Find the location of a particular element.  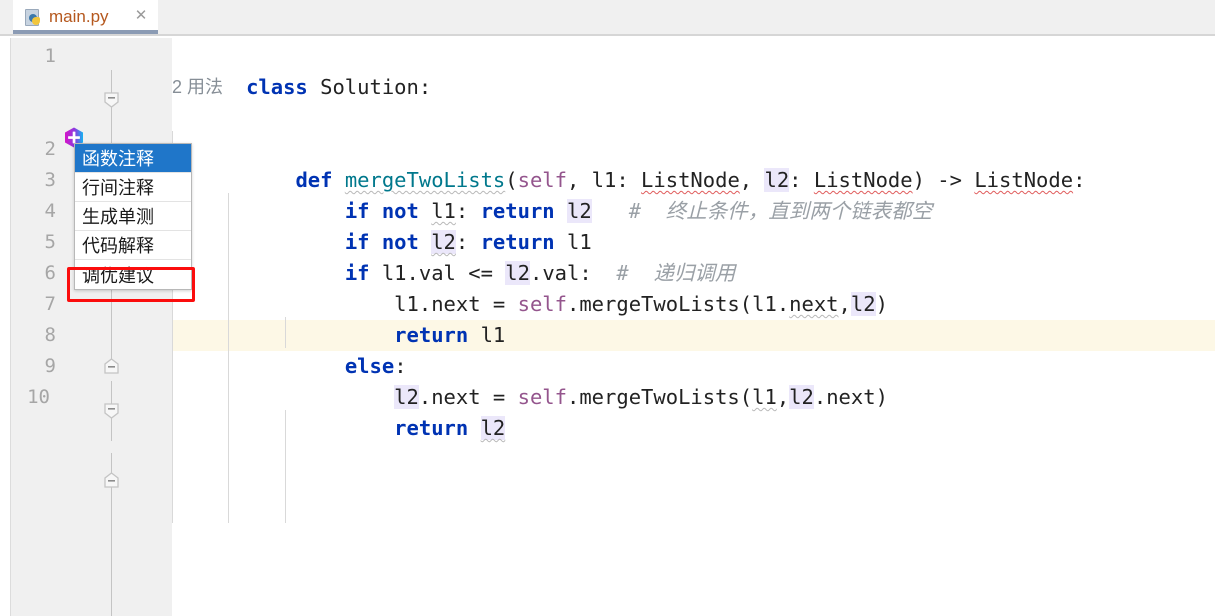

ai-actions-popup-menu: 函数注释 行间注释 生成单测 代码解释 调优建议 is located at coordinates (133, 216).